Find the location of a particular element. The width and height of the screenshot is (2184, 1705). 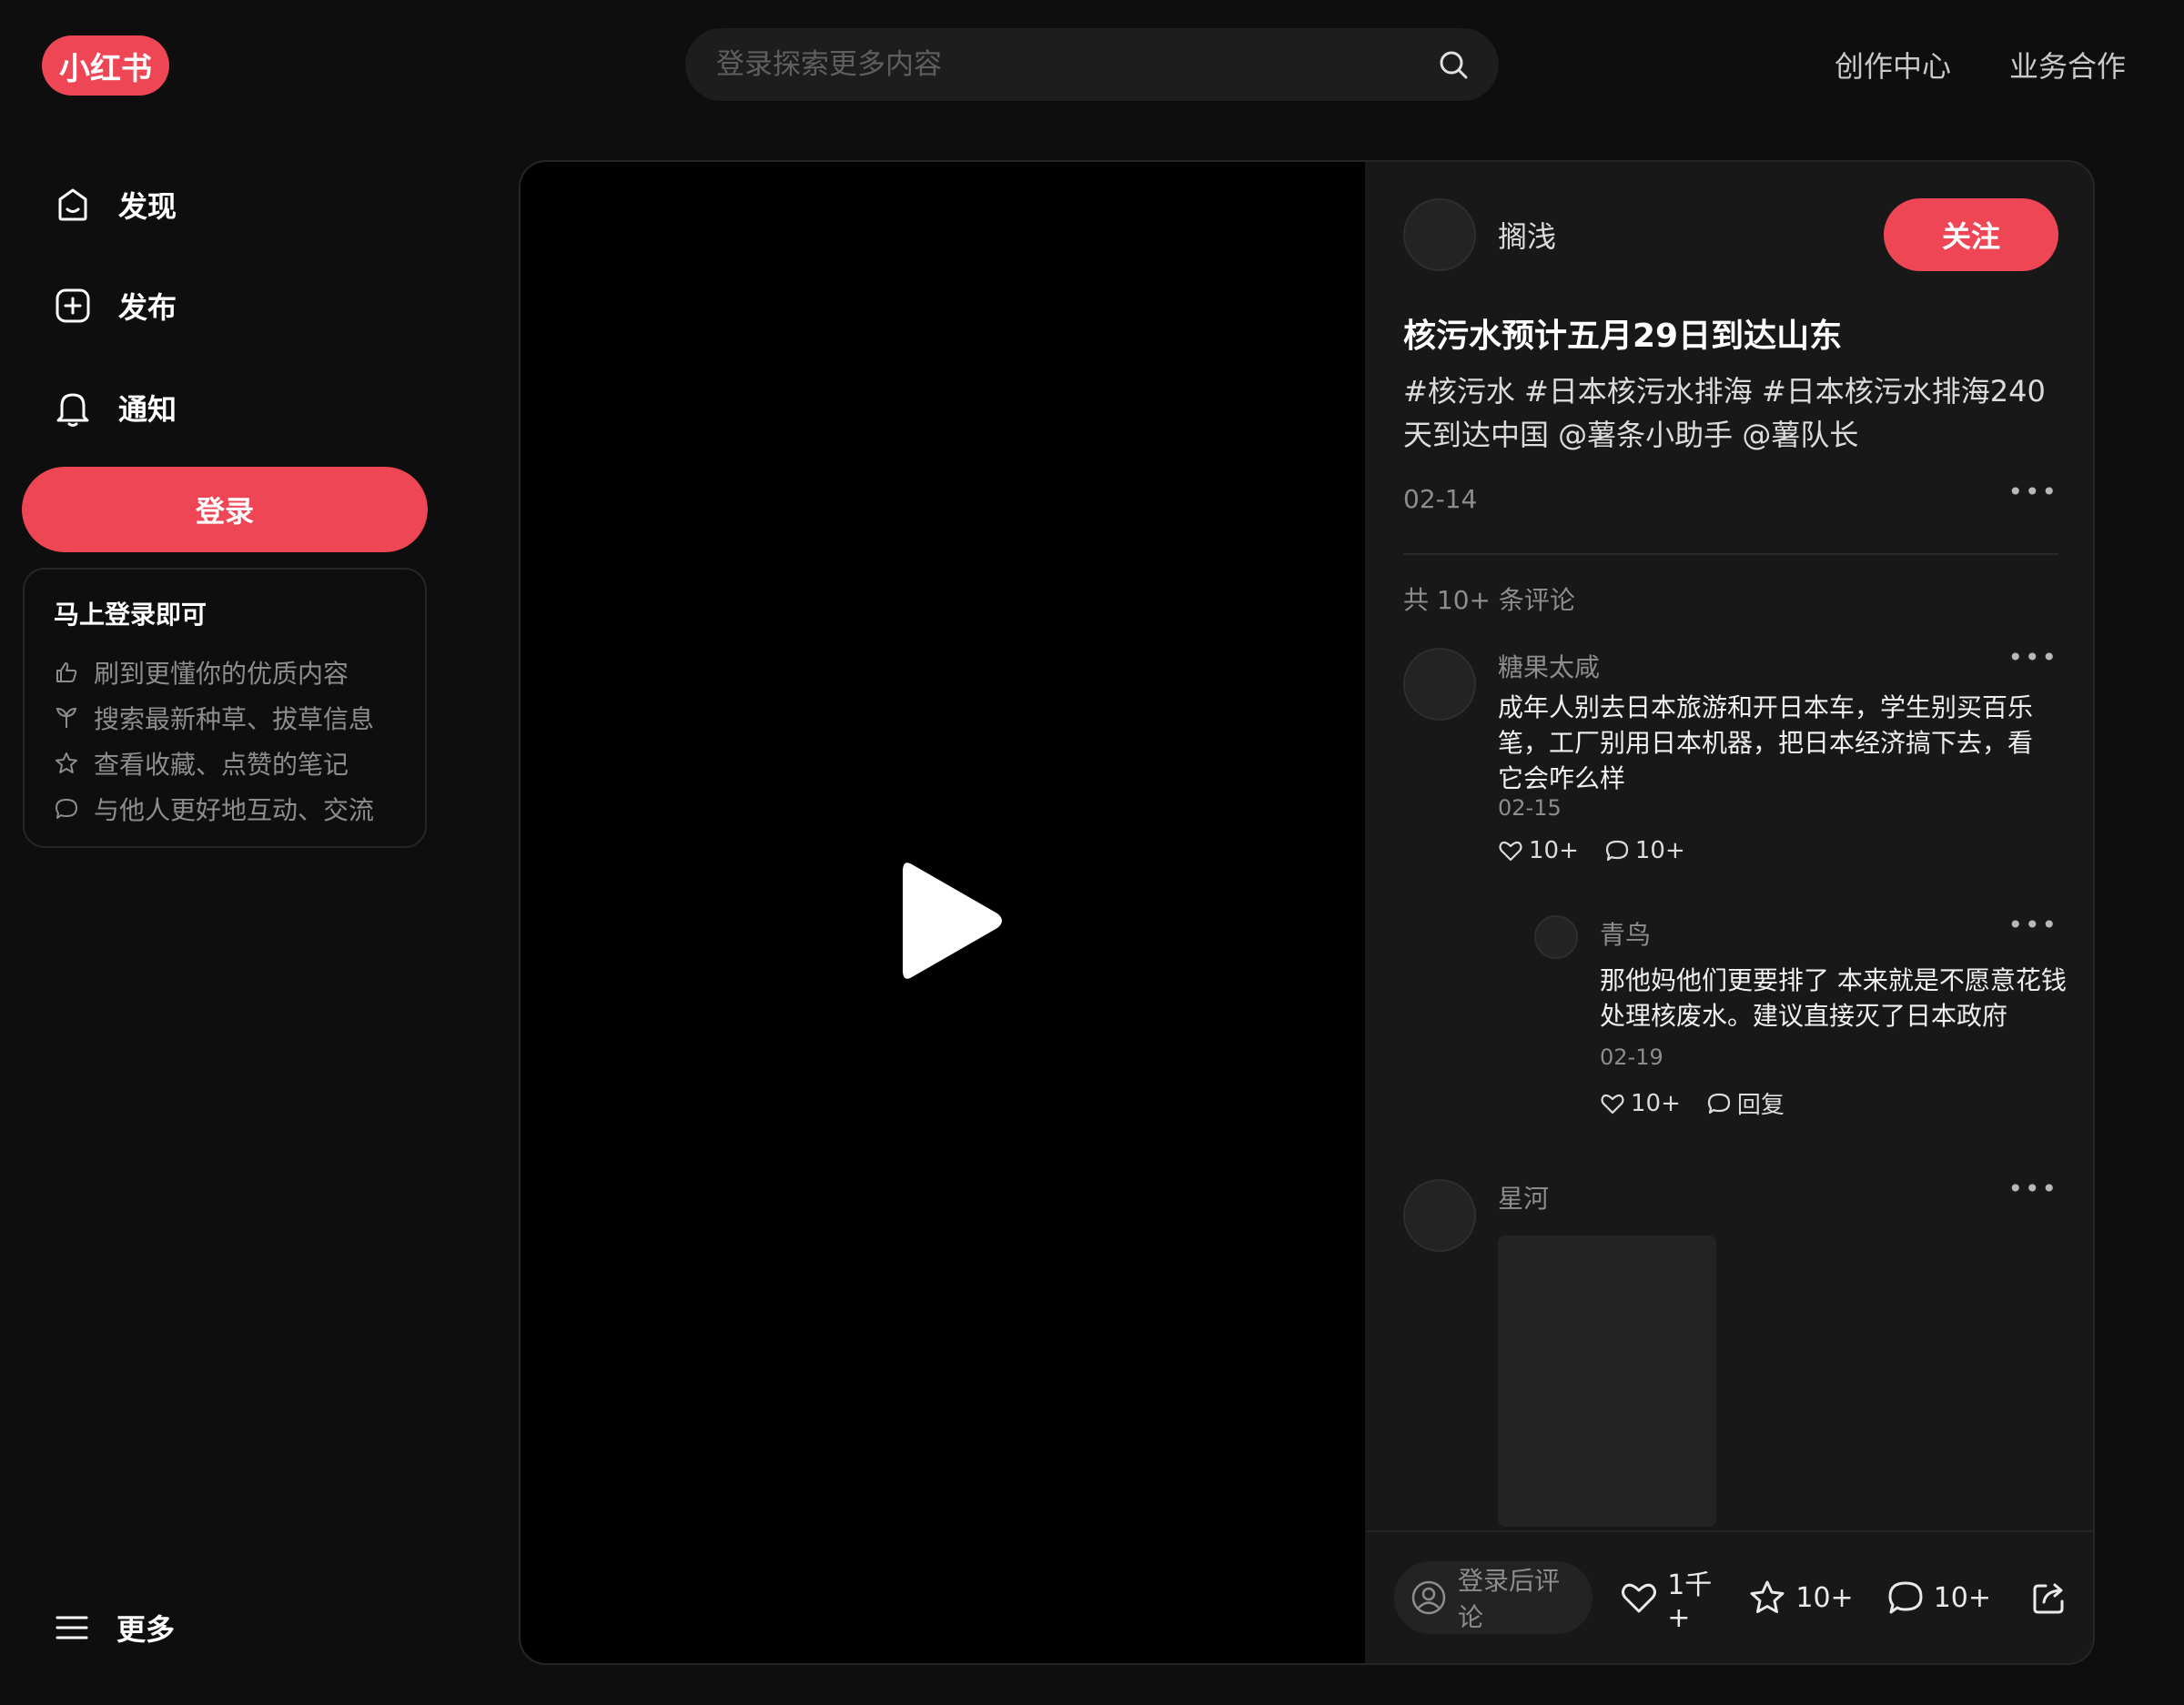

sidebar-item-notify: 通知 is located at coordinates (115, 407).